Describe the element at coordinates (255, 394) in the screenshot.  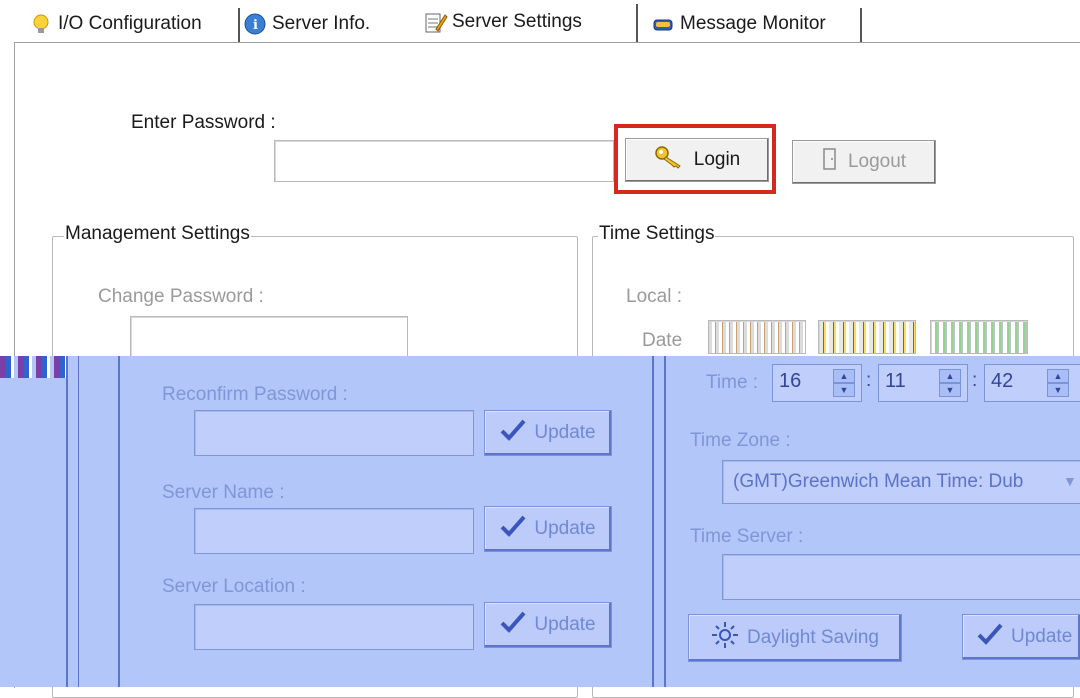
I see `reconfirm-password-label: Reconfirm Password :` at that location.